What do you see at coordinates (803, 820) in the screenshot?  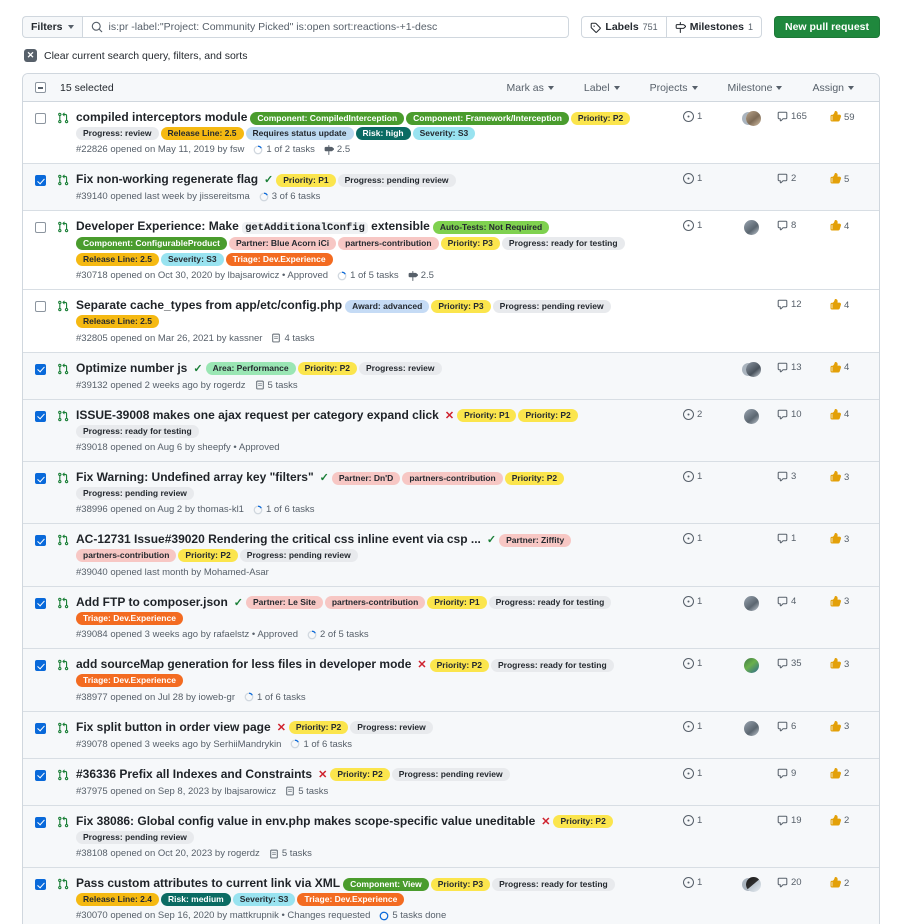 I see `comment-count: 19` at bounding box center [803, 820].